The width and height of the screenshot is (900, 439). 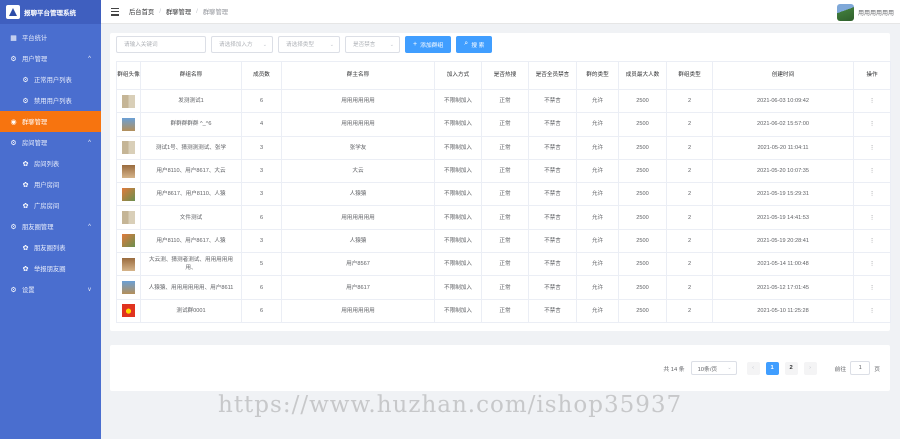 I want to click on sidebar-item-11: ✿ 朋友圈列表, so click(x=50, y=247).